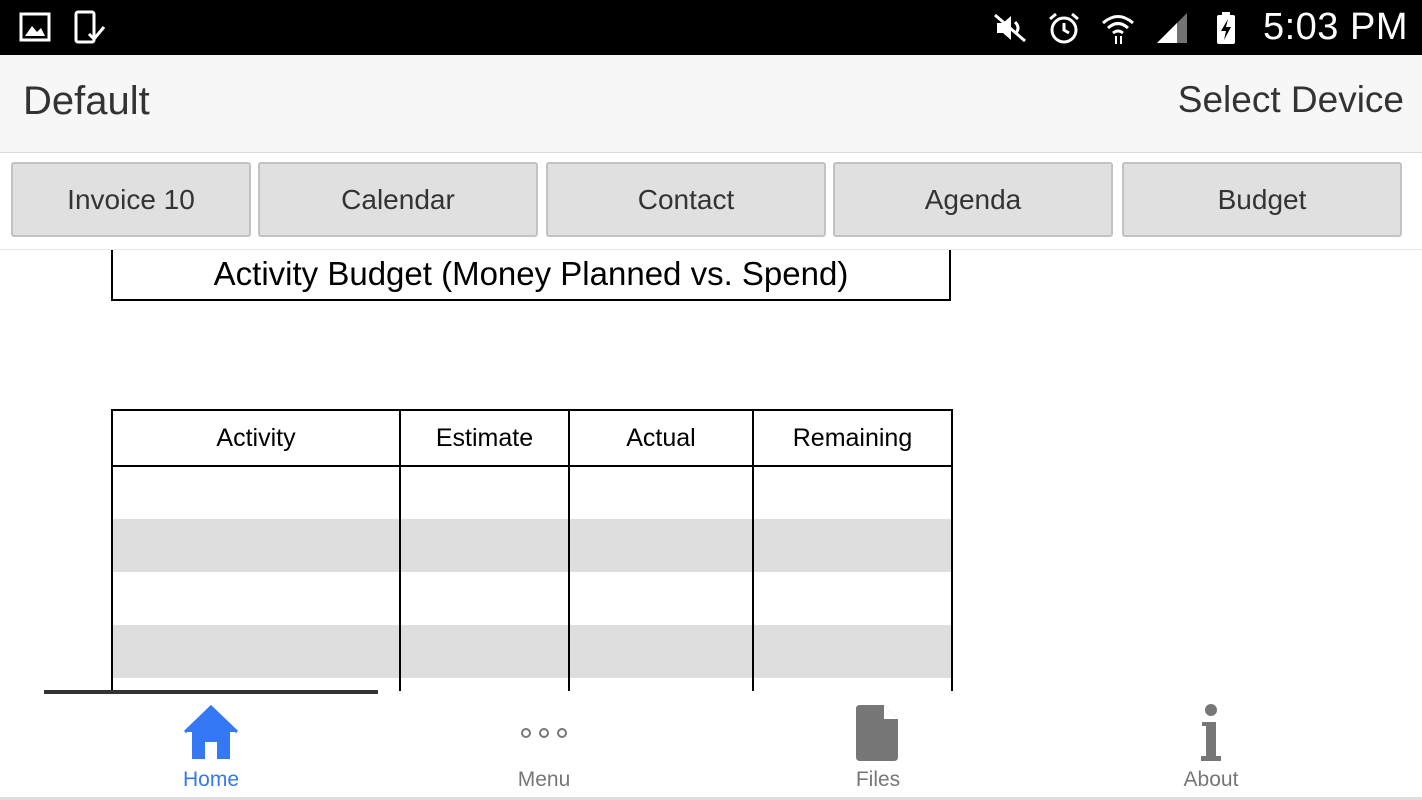 The width and height of the screenshot is (1422, 800). What do you see at coordinates (1211, 733) in the screenshot?
I see `info-icon` at bounding box center [1211, 733].